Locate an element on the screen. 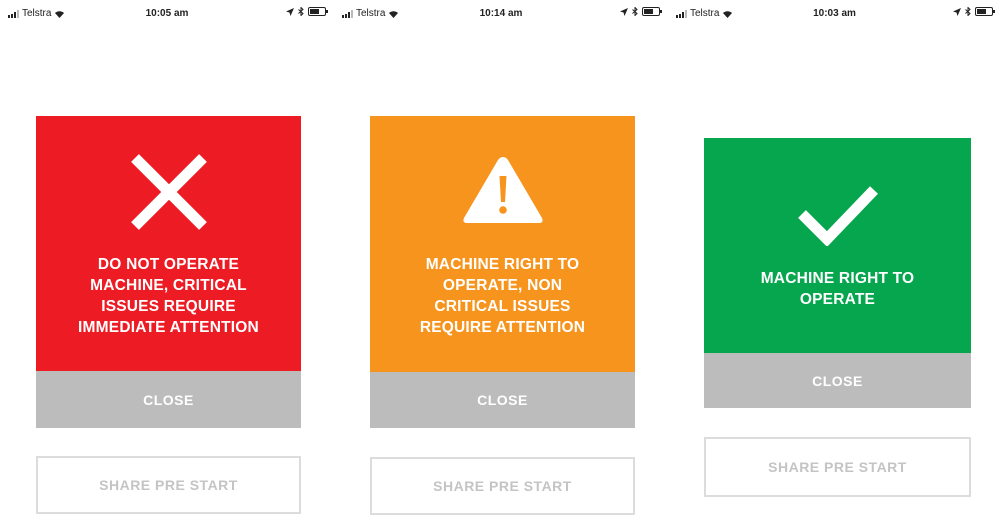 This screenshot has width=1001, height=515. status-bar: Telstra 10:03 am is located at coordinates (834, 13).